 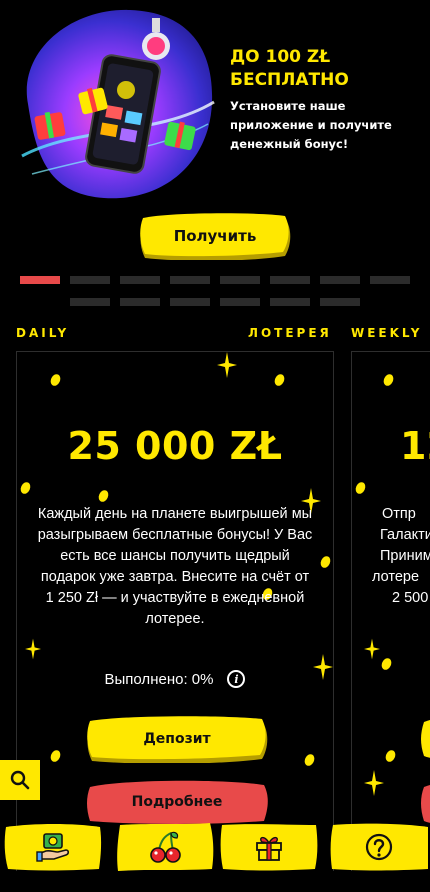 I want to click on weekly-prize-amount: 12, so click(x=415, y=446).